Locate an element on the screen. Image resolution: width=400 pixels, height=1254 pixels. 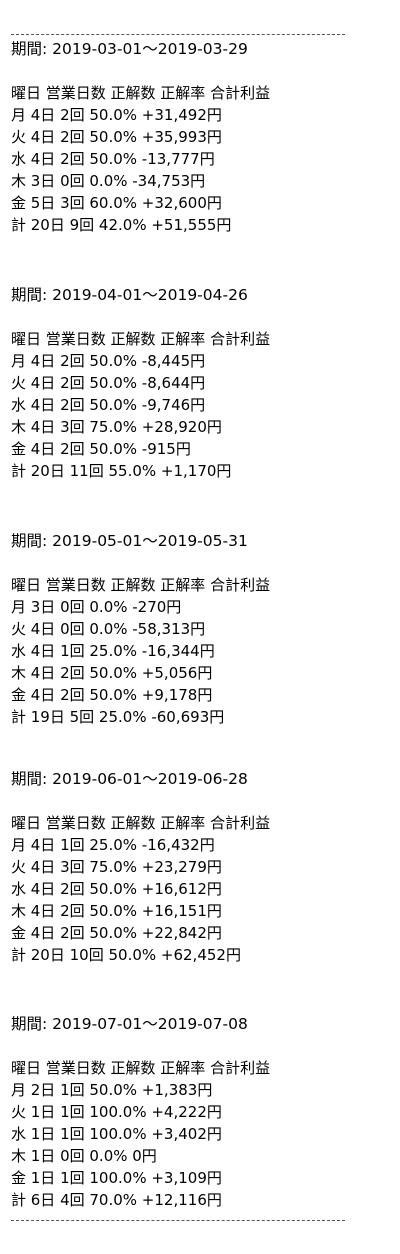
table-row: 月 3日 0回 0.0% -270円 is located at coordinates (96, 607).